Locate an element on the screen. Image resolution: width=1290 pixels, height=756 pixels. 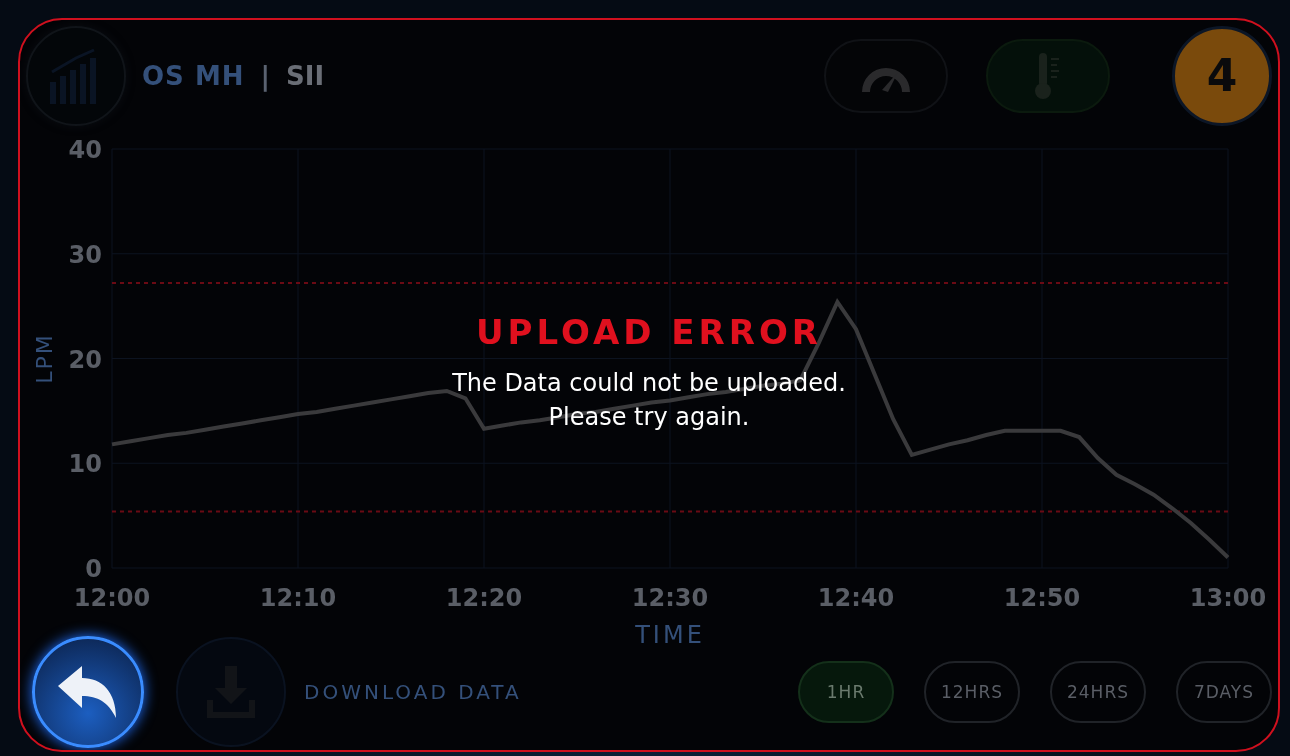
time-range-tab: 12HRS is located at coordinates (972, 691).